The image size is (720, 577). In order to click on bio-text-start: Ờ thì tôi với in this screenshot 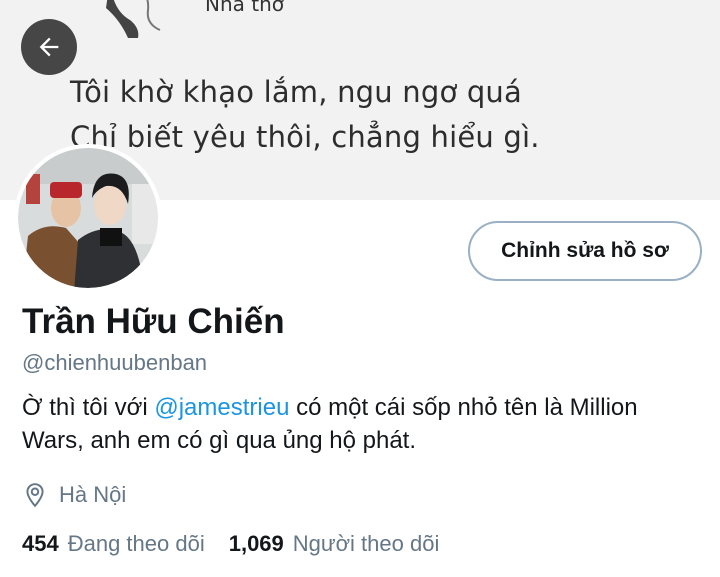, I will do `click(88, 407)`.